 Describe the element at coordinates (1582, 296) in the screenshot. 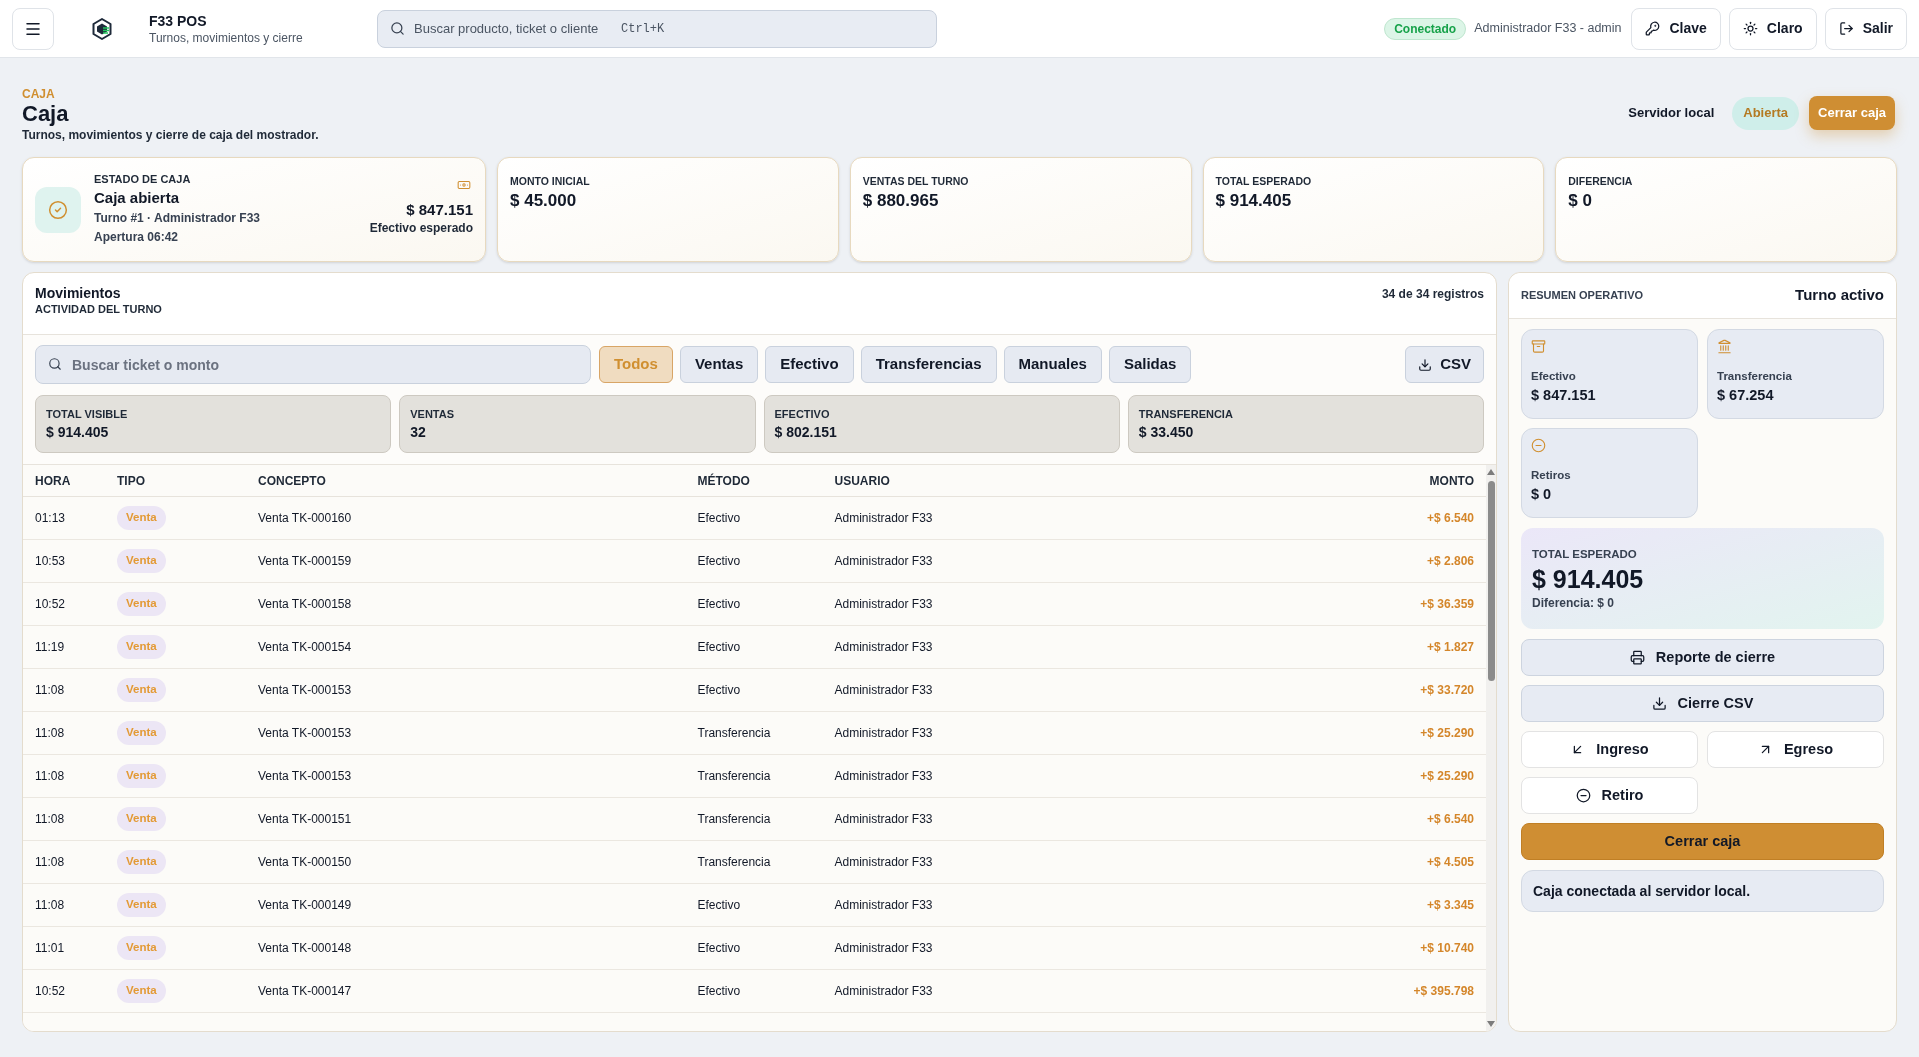

I see `summary-title: RESUMEN OPERATIVO` at that location.